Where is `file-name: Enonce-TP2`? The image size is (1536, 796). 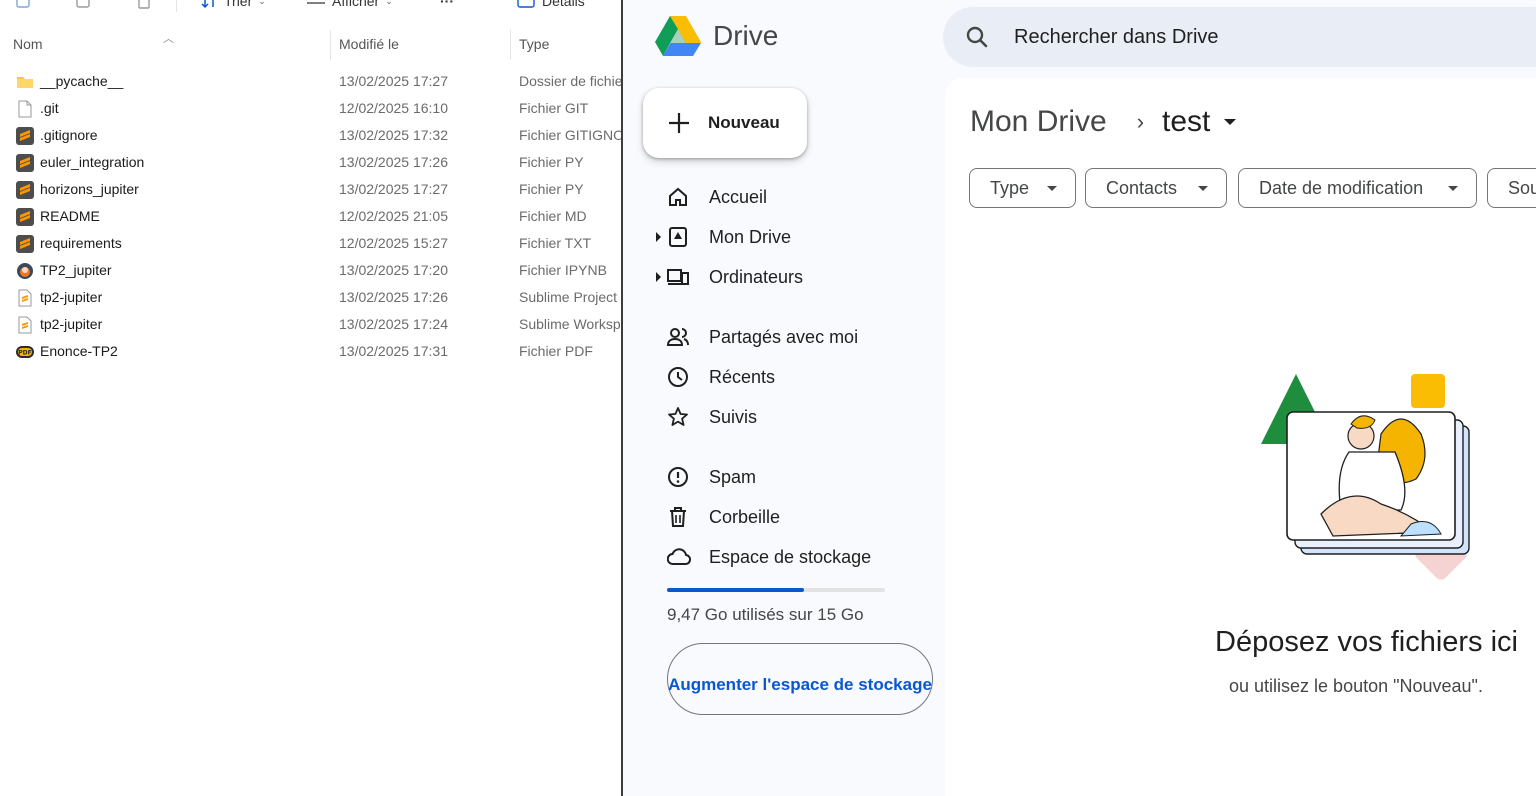
file-name: Enonce-TP2 is located at coordinates (79, 351).